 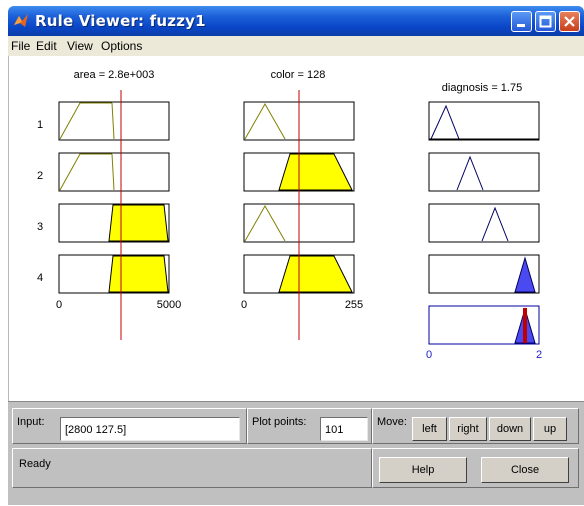 I want to click on input-frame: Input: [2800 127.5], so click(x=129, y=426).